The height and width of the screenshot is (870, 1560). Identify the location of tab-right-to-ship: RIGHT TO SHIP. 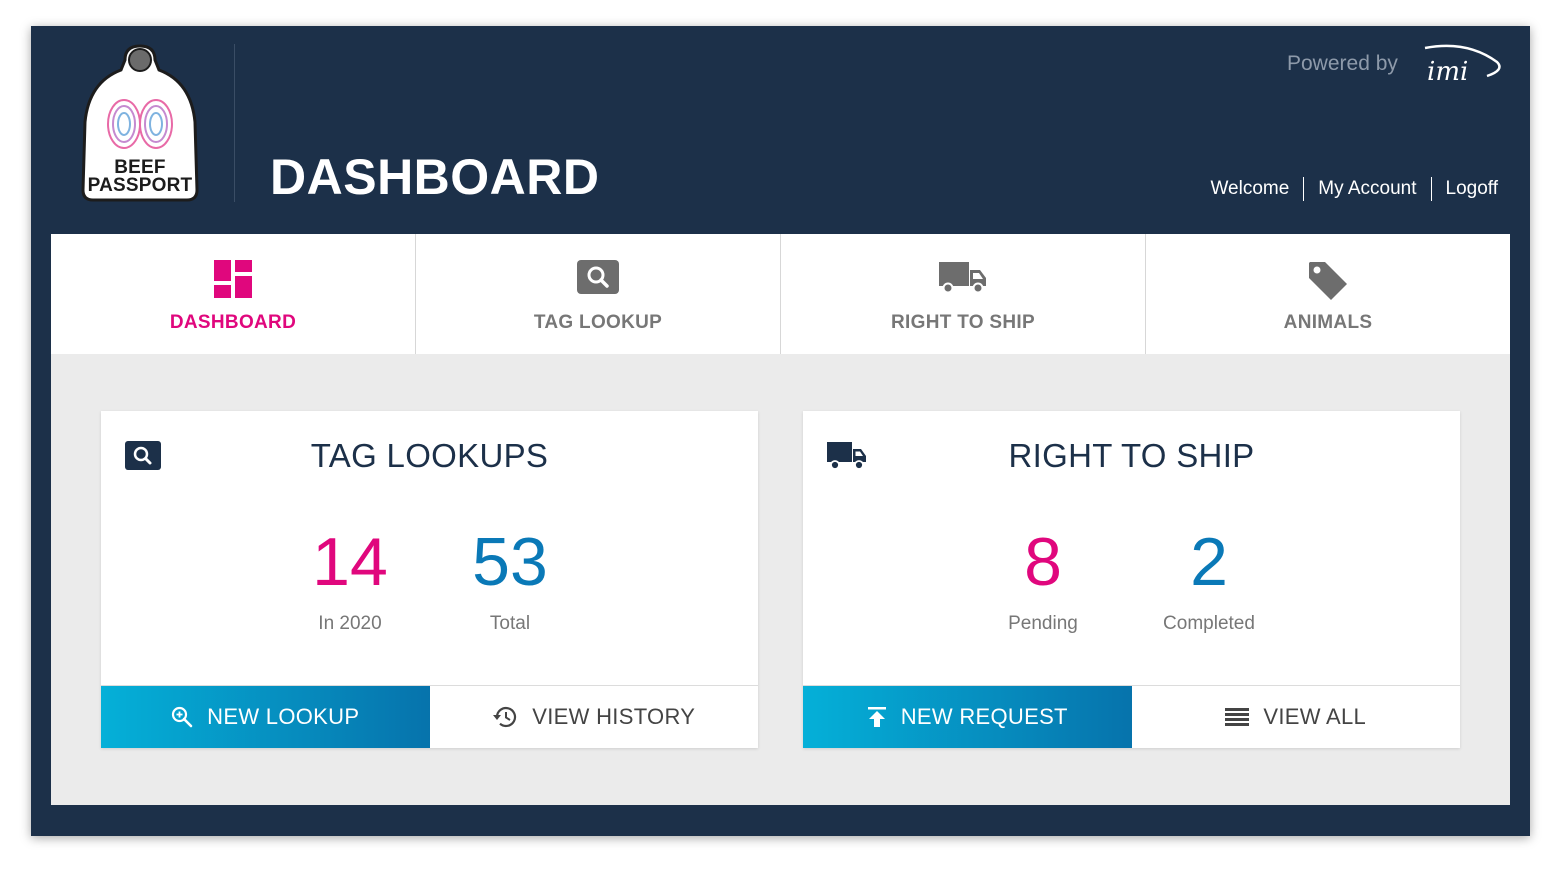
(963, 294).